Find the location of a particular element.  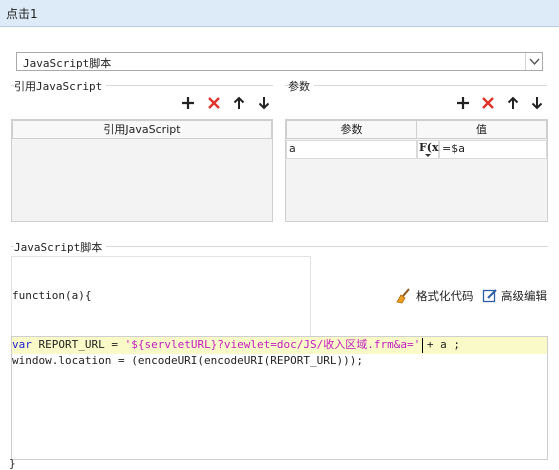

script-type-select: JavaScript脚本 is located at coordinates (279, 61).